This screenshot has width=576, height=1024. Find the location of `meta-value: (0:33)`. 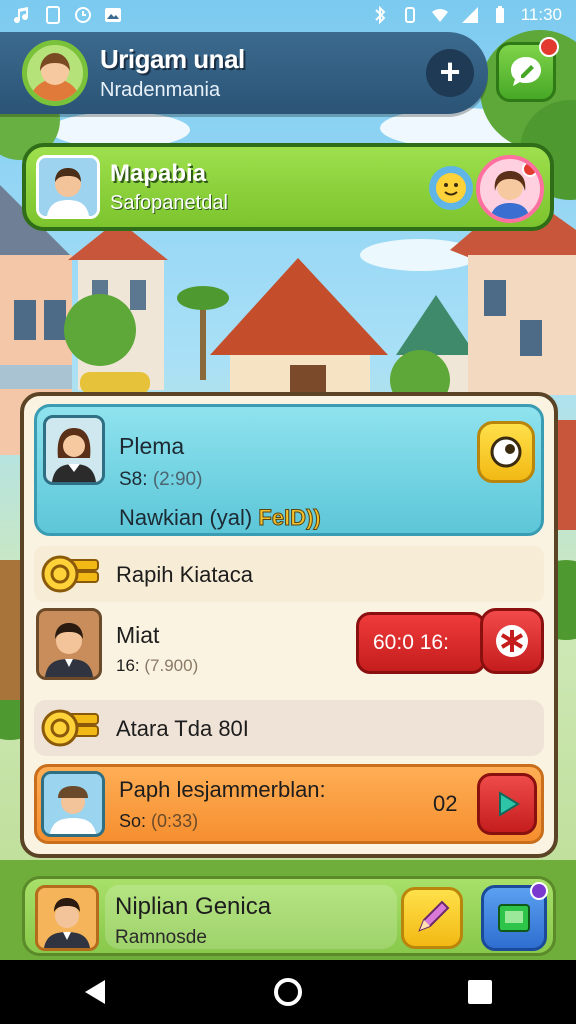

meta-value: (0:33) is located at coordinates (175, 821).